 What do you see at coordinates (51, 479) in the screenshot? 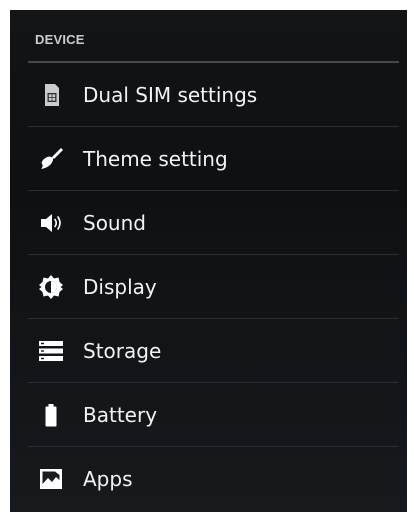
I see `apps-icon` at bounding box center [51, 479].